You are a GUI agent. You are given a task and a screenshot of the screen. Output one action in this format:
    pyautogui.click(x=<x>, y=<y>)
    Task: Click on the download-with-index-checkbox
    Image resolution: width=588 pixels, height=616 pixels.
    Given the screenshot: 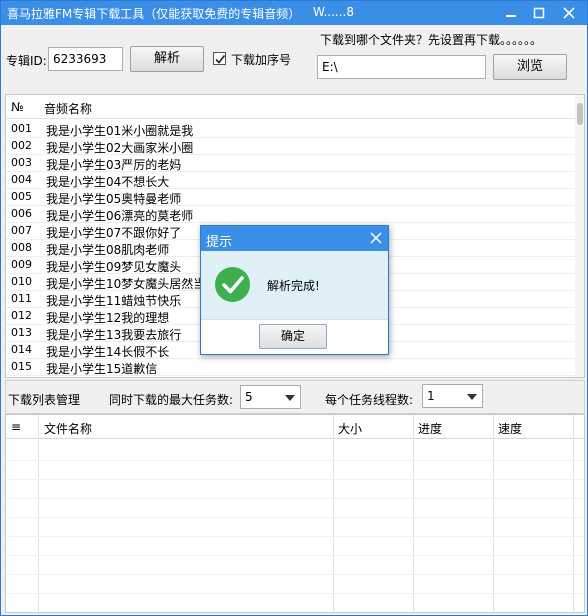 What is the action you would take?
    pyautogui.click(x=219, y=58)
    